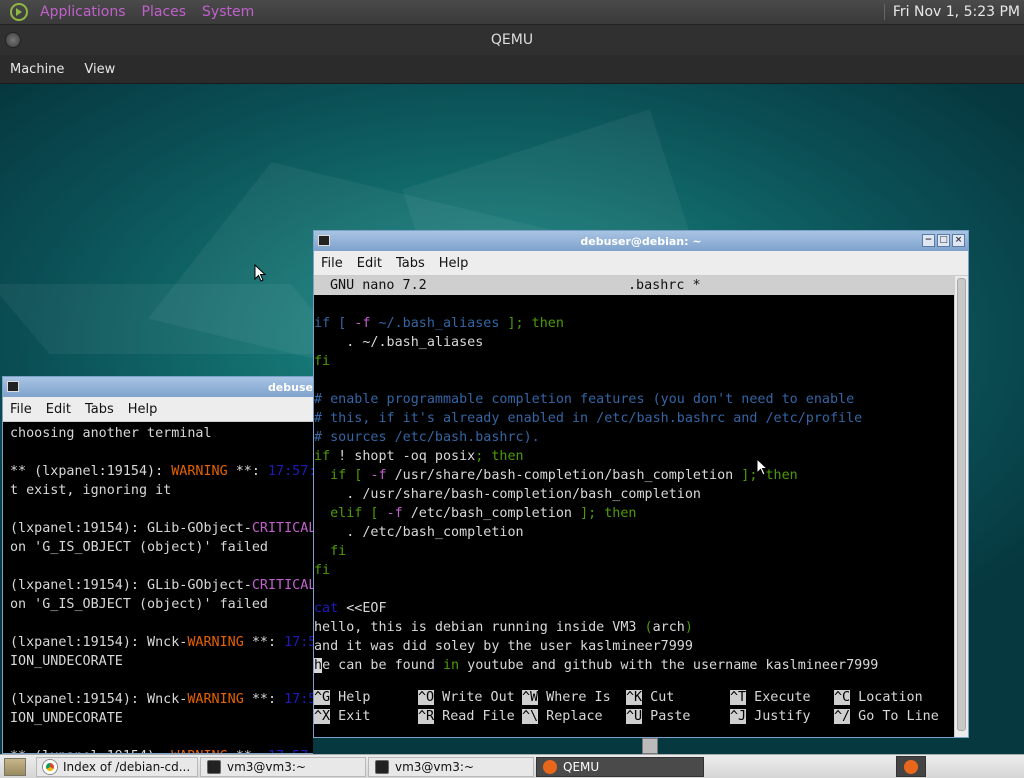 The height and width of the screenshot is (778, 1024). Describe the element at coordinates (658, 697) in the screenshot. I see `shortcut-label: Cut` at that location.